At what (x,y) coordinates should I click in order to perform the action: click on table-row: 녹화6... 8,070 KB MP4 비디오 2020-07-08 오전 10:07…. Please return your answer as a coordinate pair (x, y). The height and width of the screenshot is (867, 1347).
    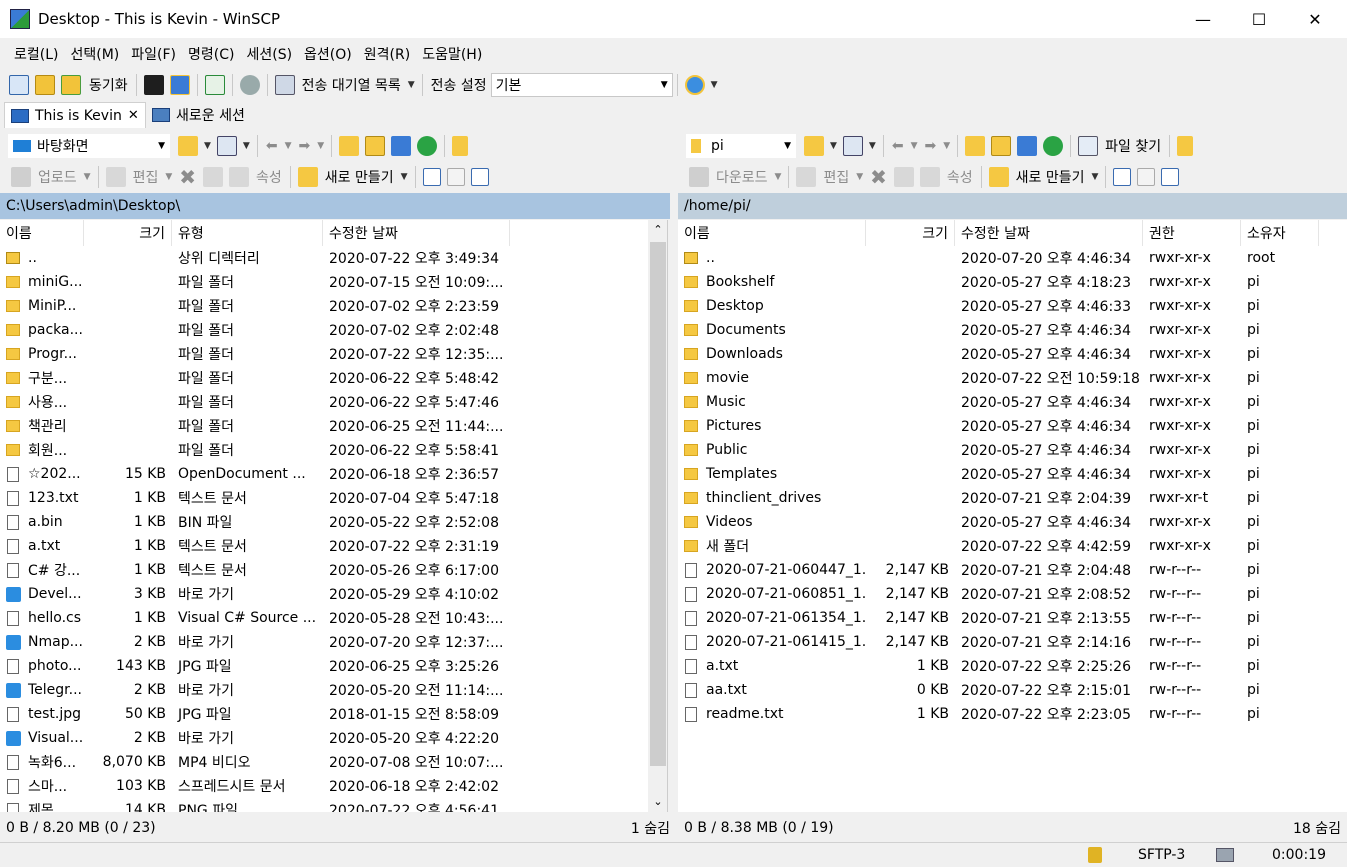
    Looking at the image, I should click on (255, 762).